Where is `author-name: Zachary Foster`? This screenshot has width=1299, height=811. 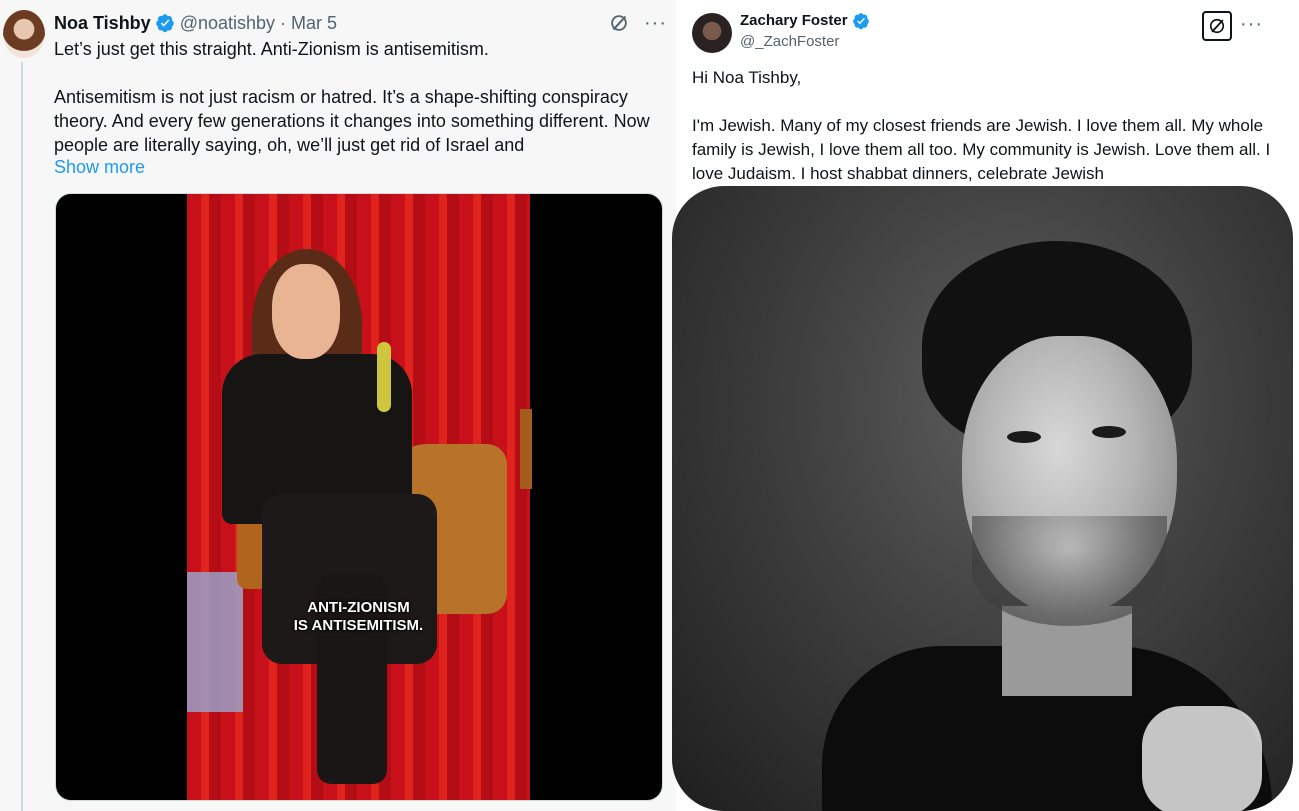
author-name: Zachary Foster is located at coordinates (794, 21).